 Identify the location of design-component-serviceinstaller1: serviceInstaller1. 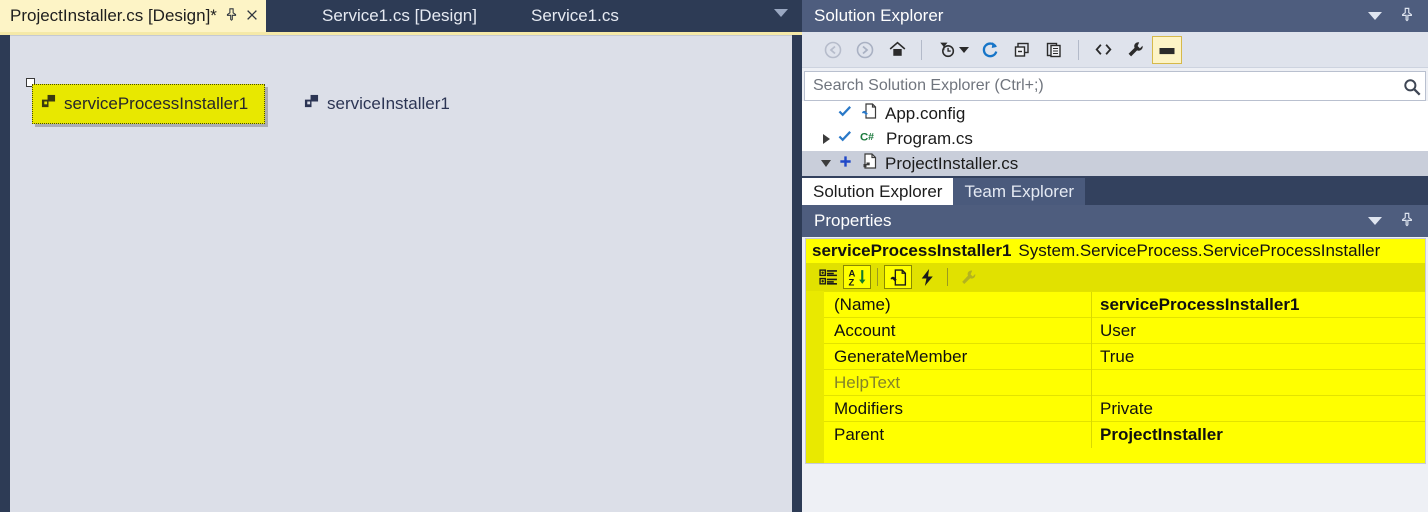
(376, 104).